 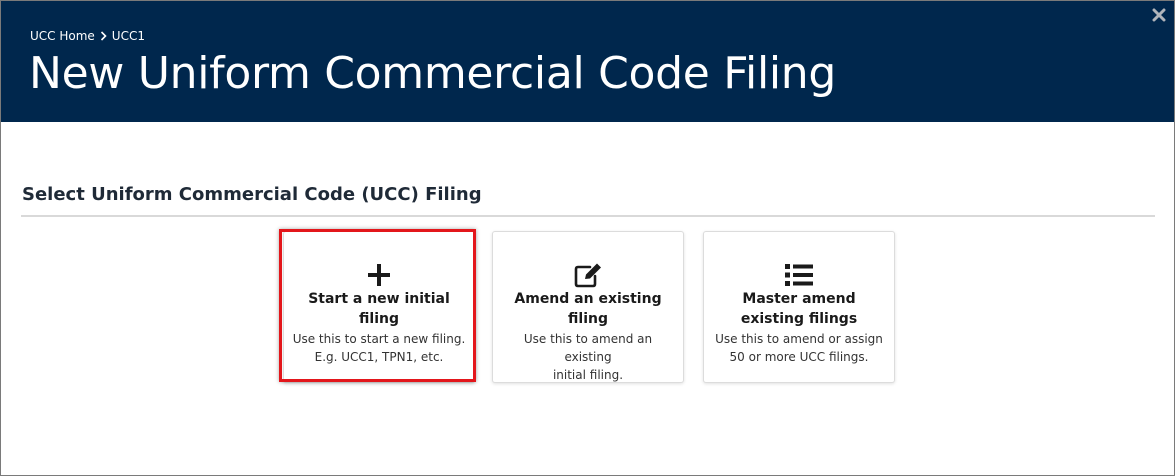 What do you see at coordinates (128, 36) in the screenshot?
I see `breadcrumb-current: UCC1` at bounding box center [128, 36].